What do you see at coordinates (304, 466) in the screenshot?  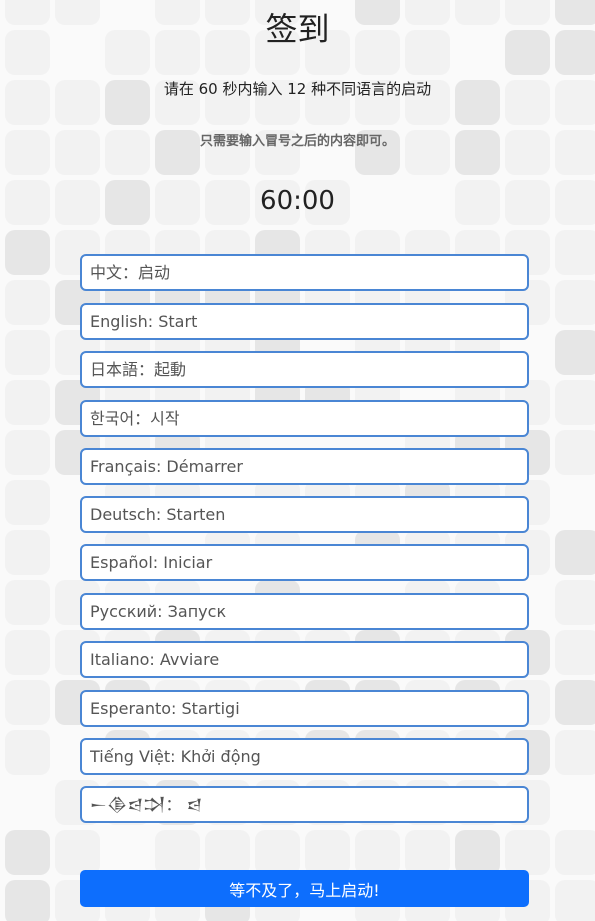 I see `input-french` at bounding box center [304, 466].